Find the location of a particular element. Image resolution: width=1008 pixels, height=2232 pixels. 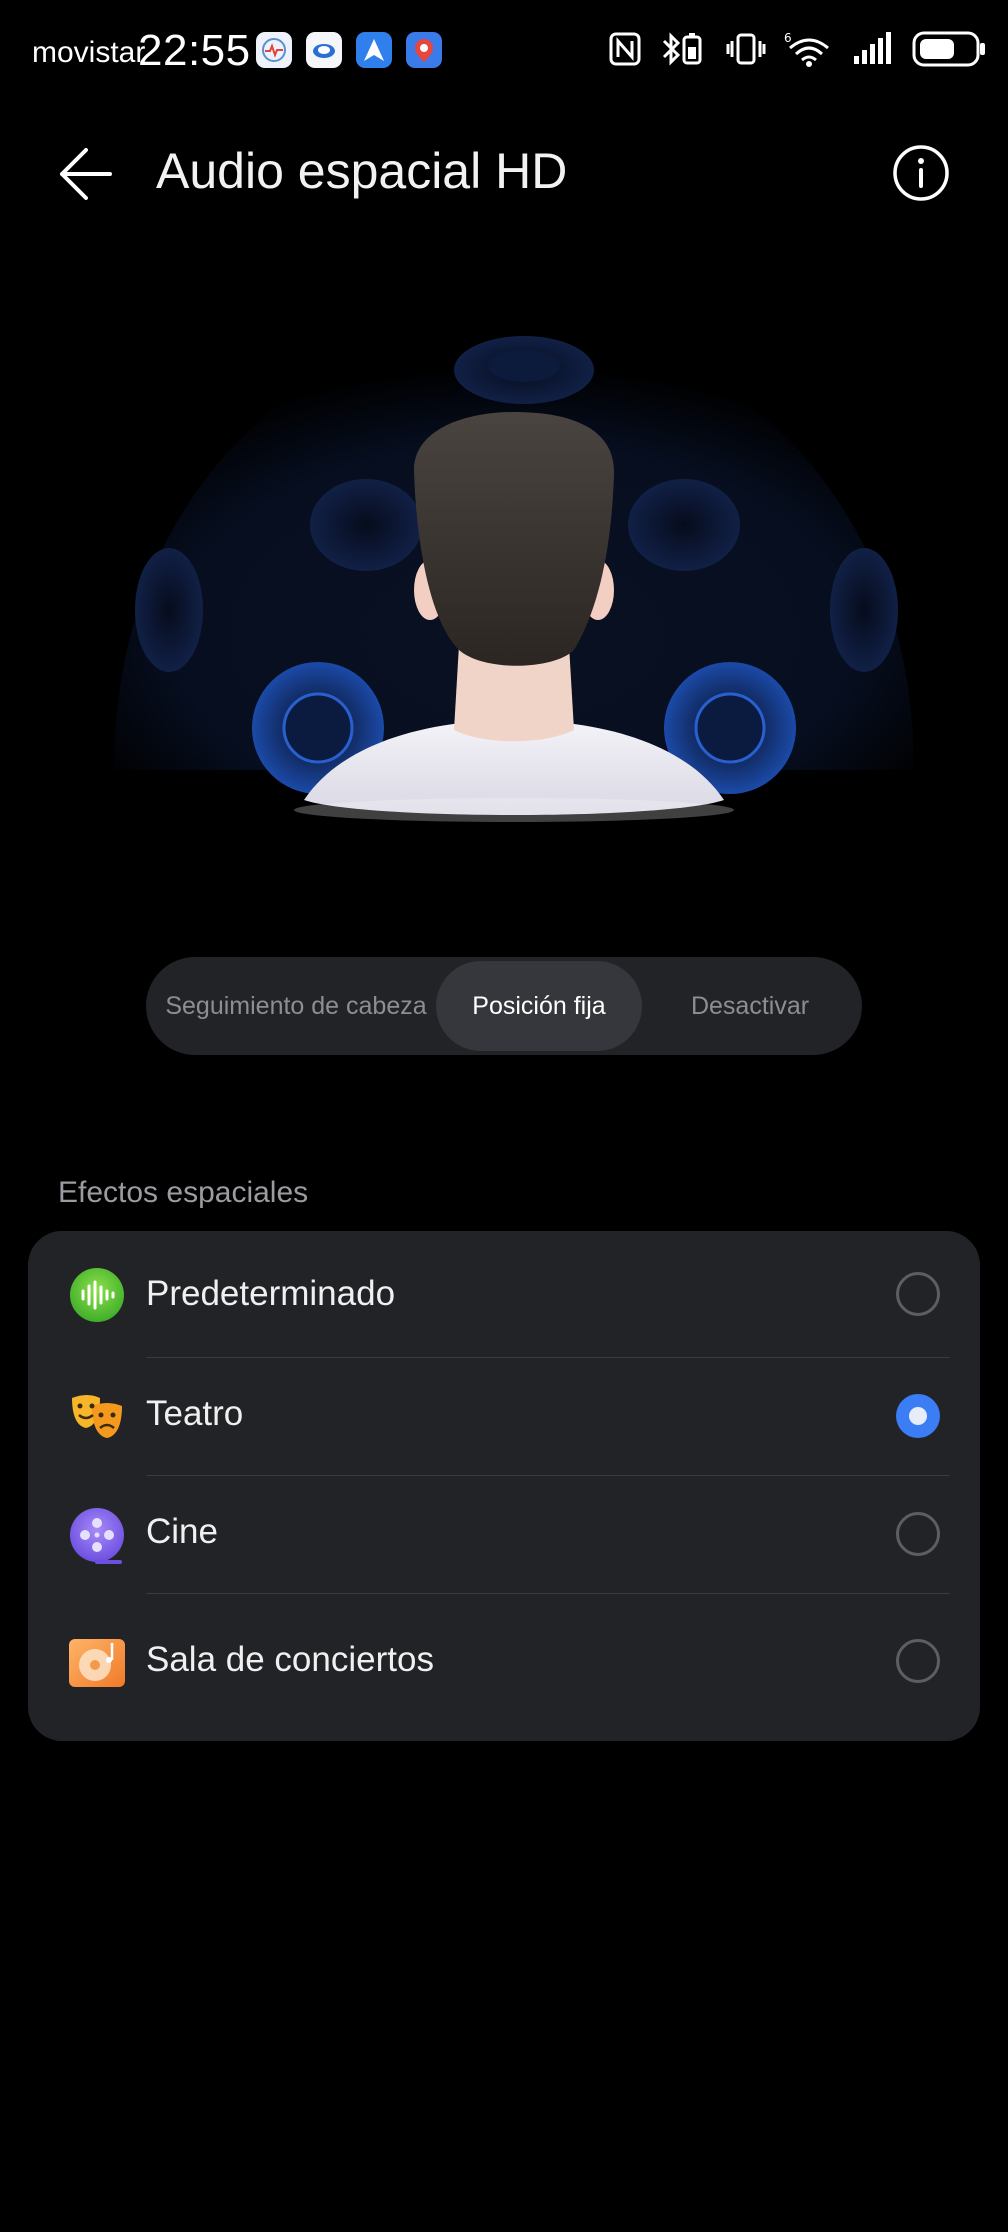

battery-icon is located at coordinates (948, 49).